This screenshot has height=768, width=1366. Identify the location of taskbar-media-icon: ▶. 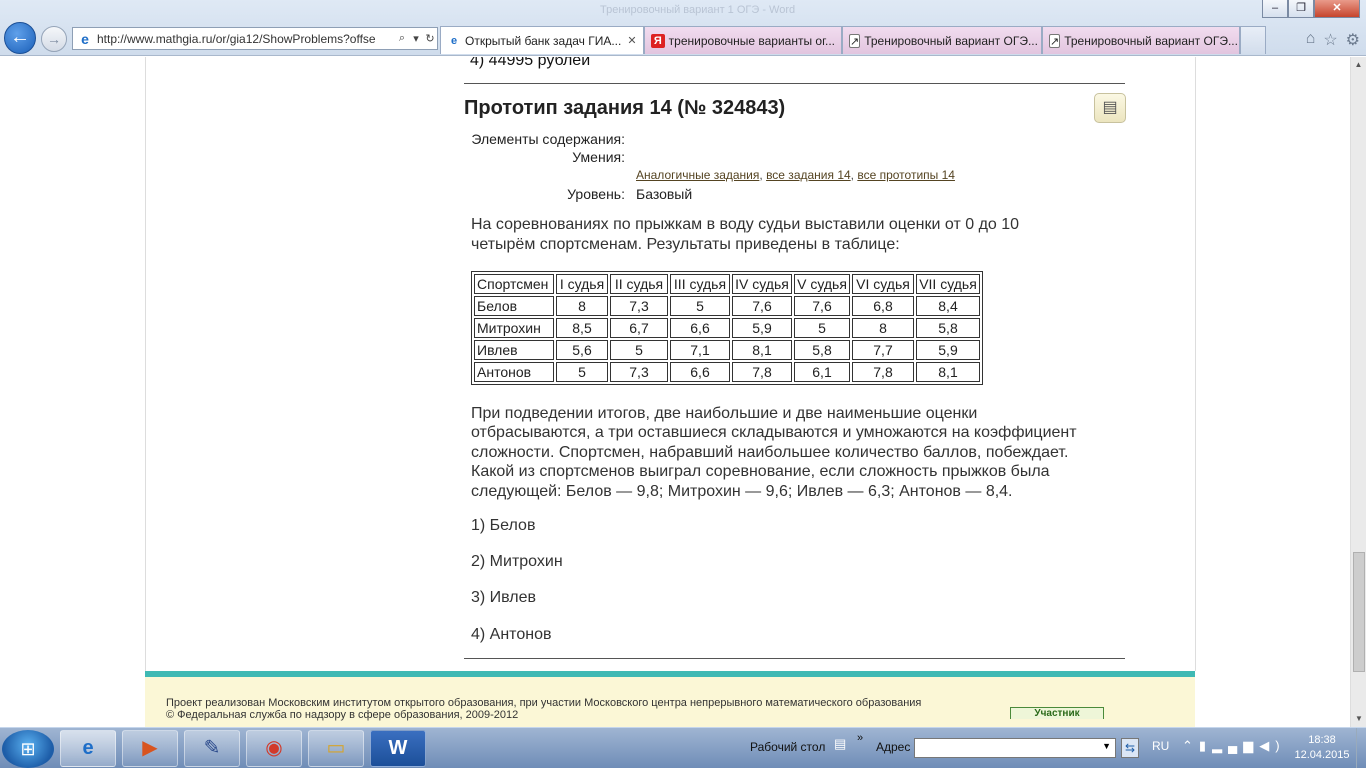
(150, 748).